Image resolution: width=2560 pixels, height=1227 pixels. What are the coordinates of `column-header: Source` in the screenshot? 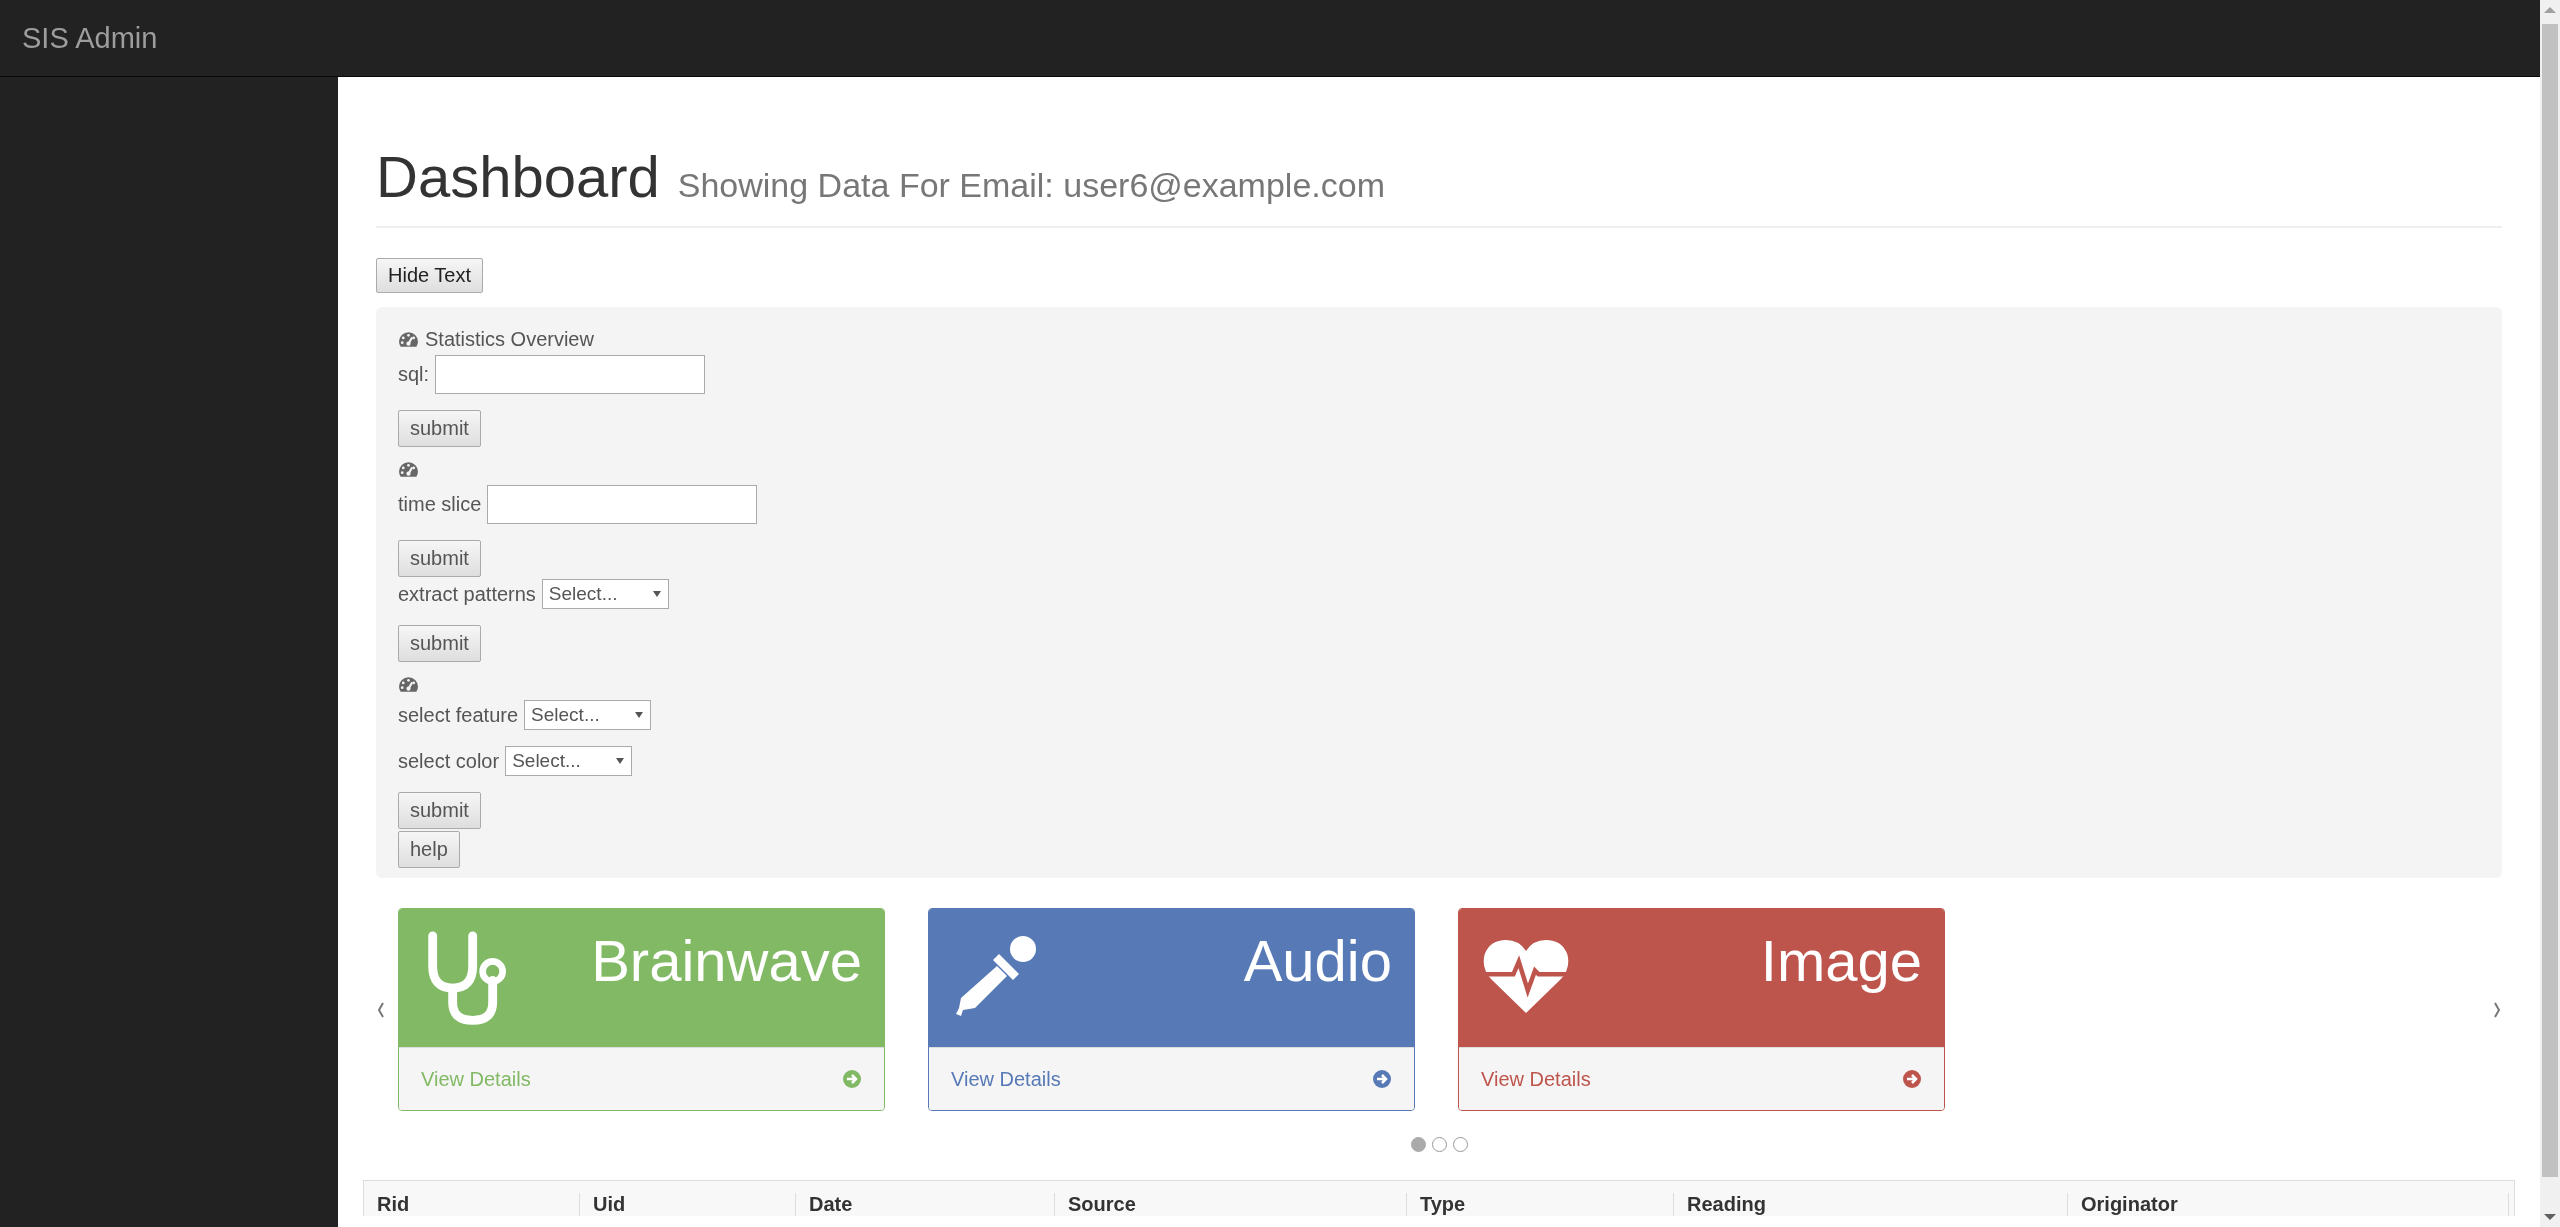 It's located at (1102, 1204).